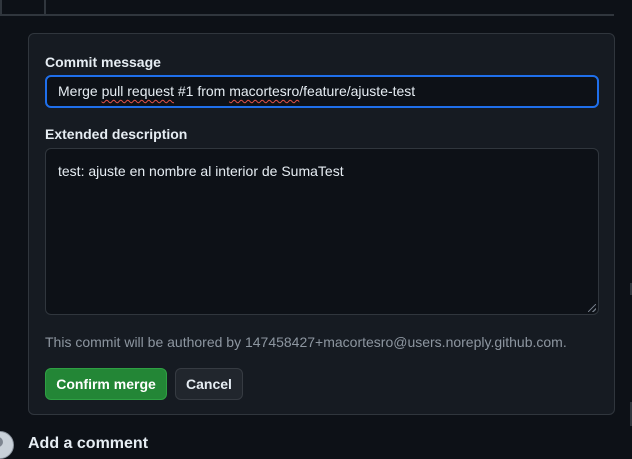 The width and height of the screenshot is (632, 459). What do you see at coordinates (106, 384) in the screenshot?
I see `confirm-merge-button: Confirm merge` at bounding box center [106, 384].